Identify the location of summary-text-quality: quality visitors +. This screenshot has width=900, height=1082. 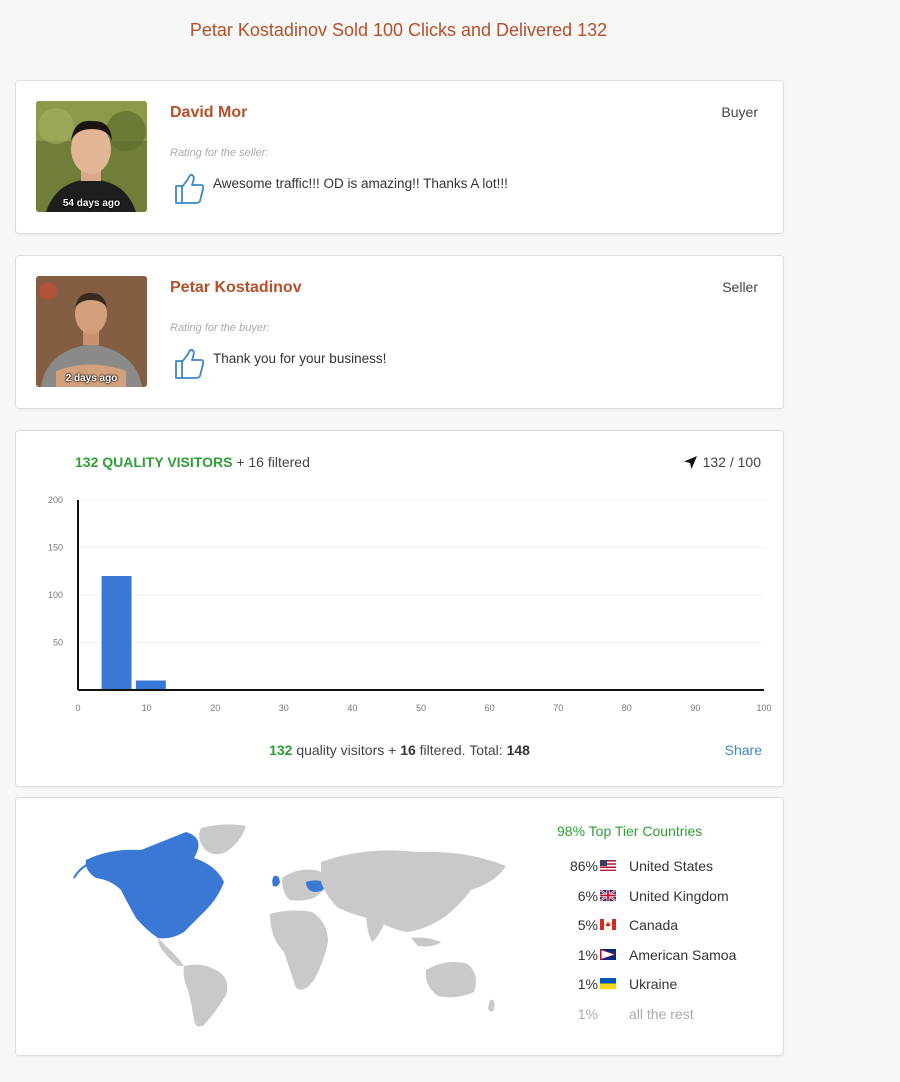
(346, 750).